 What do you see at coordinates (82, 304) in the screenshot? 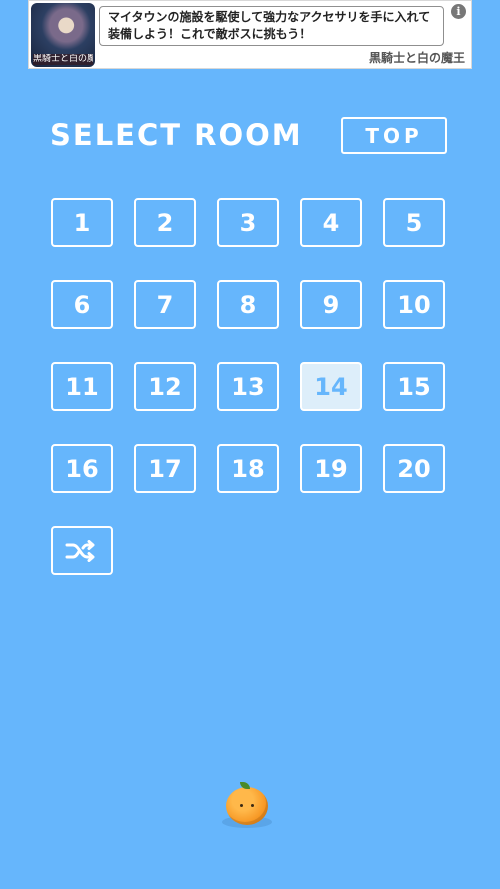
I see `room-button-6: 6` at bounding box center [82, 304].